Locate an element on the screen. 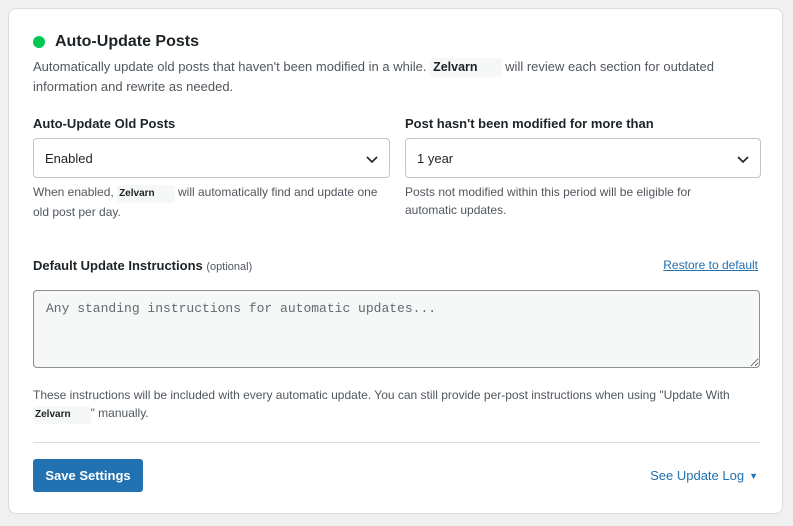  auto-update-label: Auto-Update Old Posts is located at coordinates (104, 123).